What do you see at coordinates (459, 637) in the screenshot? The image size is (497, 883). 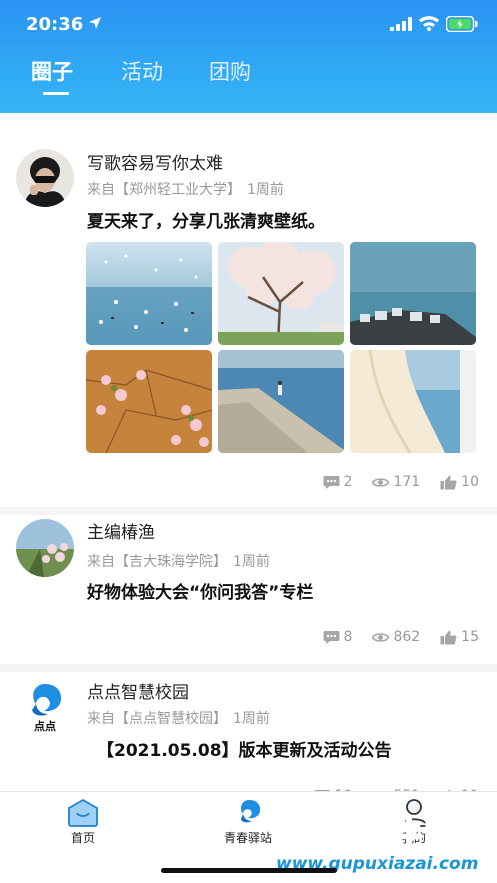 I see `like-count: 15` at bounding box center [459, 637].